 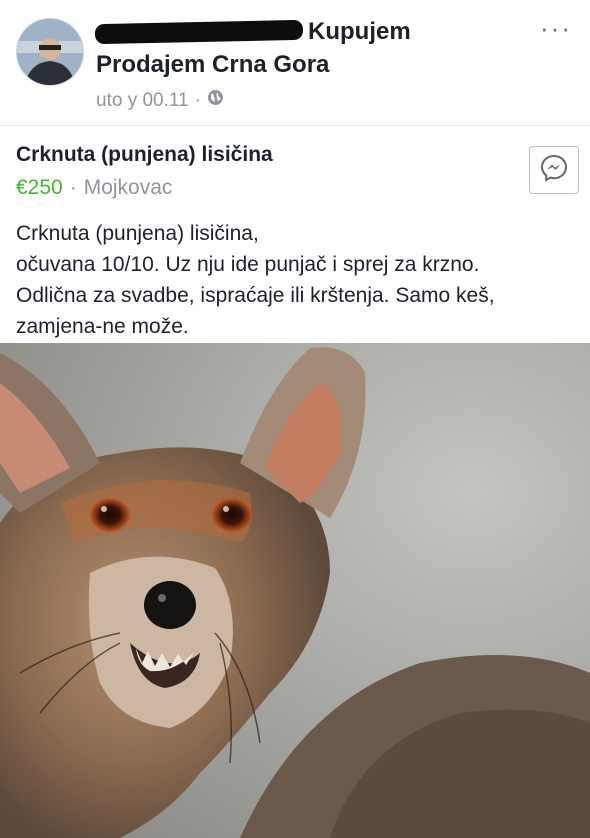 I want to click on messenger-icon, so click(x=554, y=170).